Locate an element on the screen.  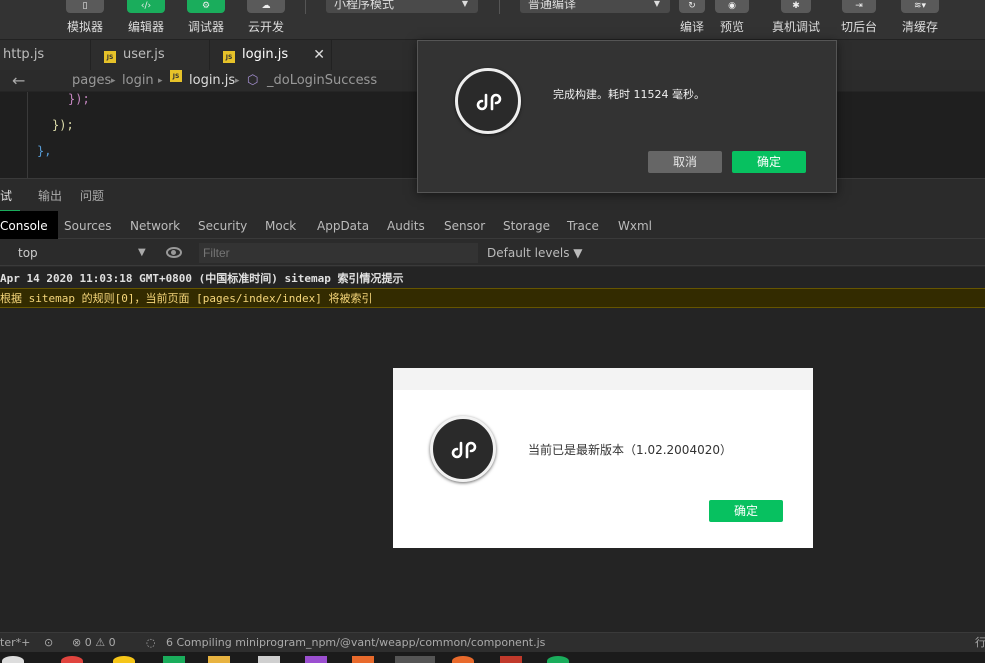
tab-network: Network is located at coordinates (155, 225).